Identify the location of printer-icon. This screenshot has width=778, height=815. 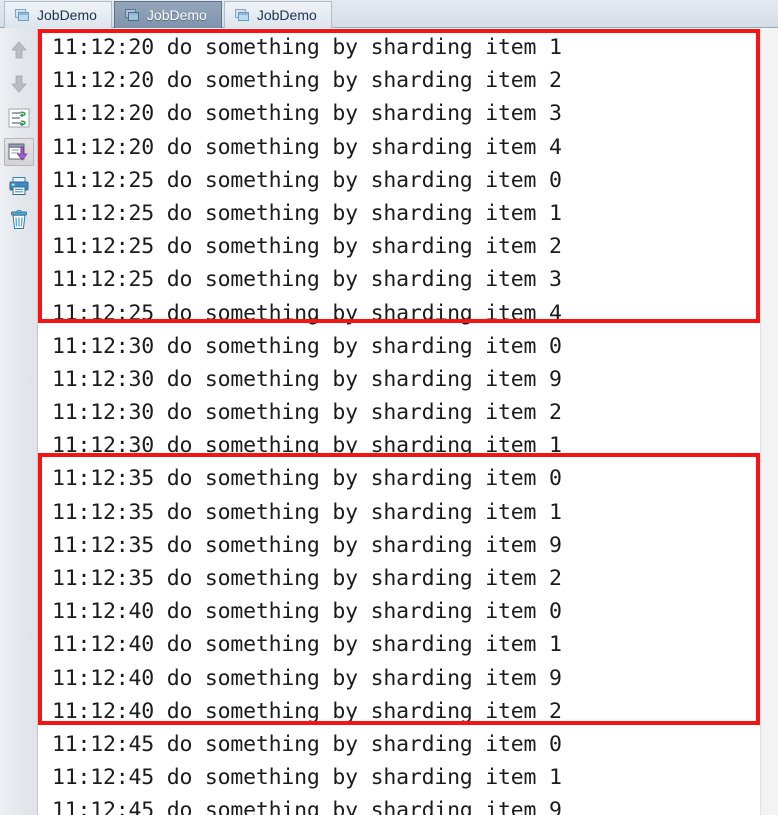
(18, 186).